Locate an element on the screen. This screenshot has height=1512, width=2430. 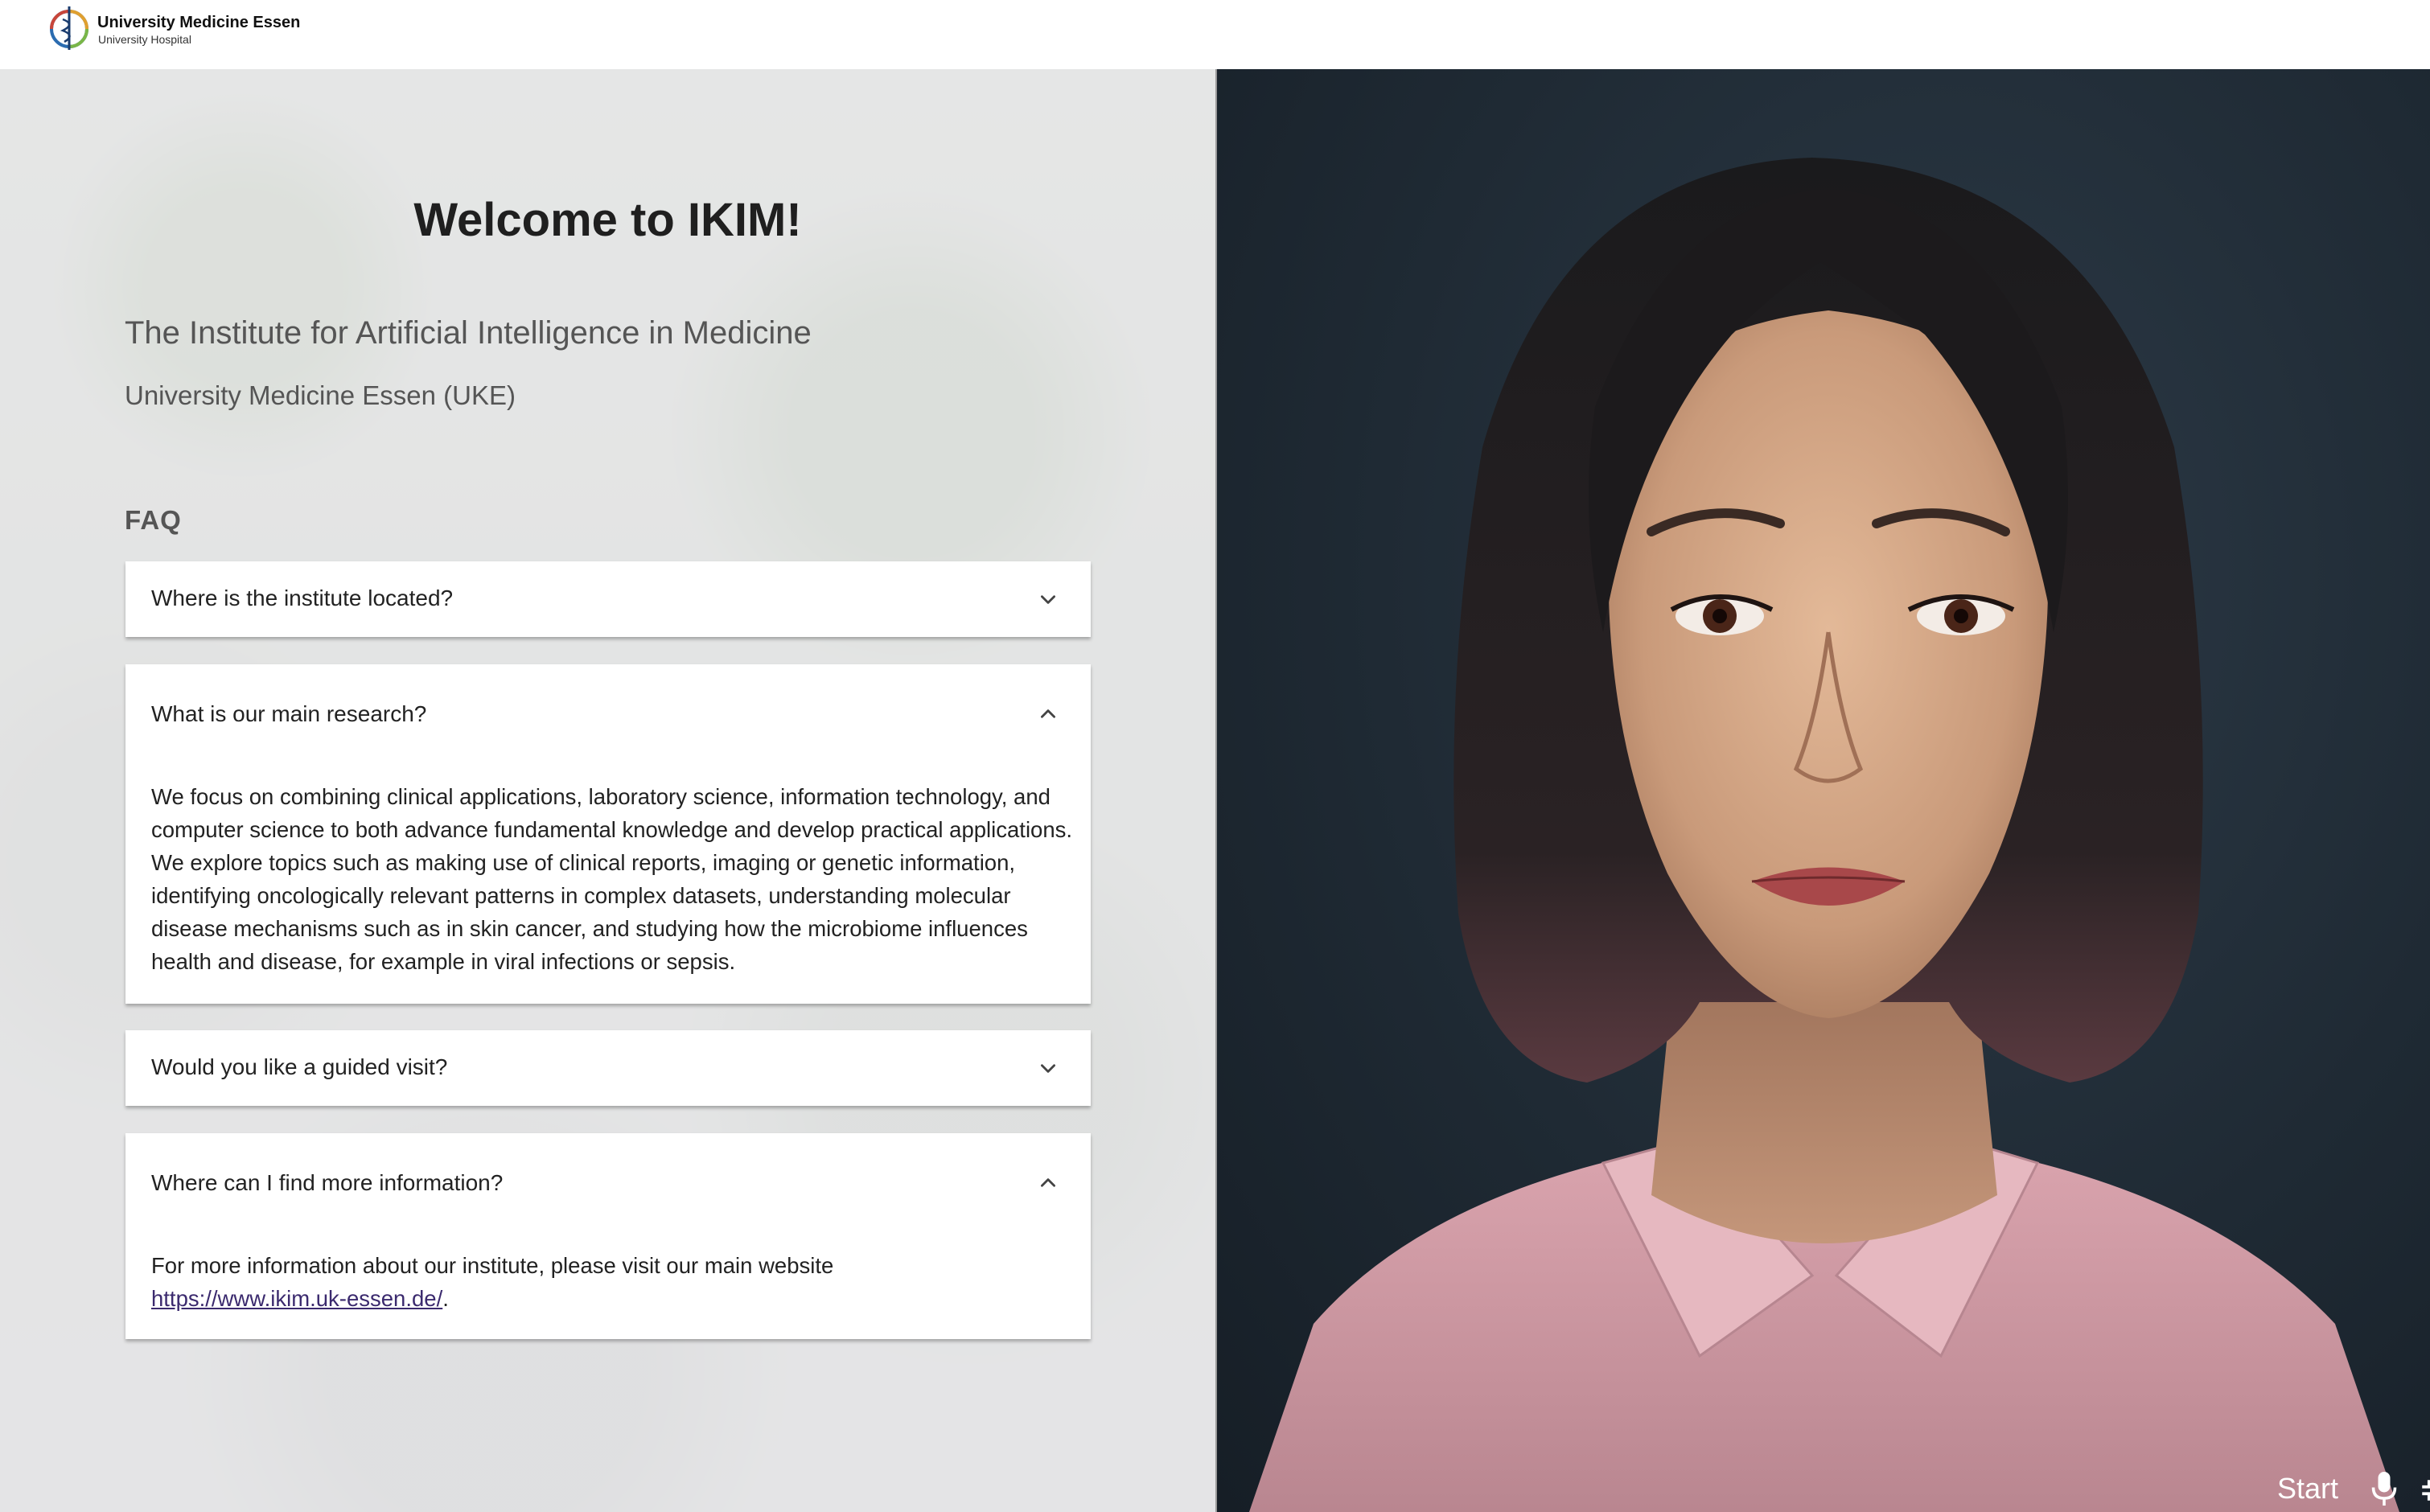
logo-subtitle: University Hospital is located at coordinates (144, 40).